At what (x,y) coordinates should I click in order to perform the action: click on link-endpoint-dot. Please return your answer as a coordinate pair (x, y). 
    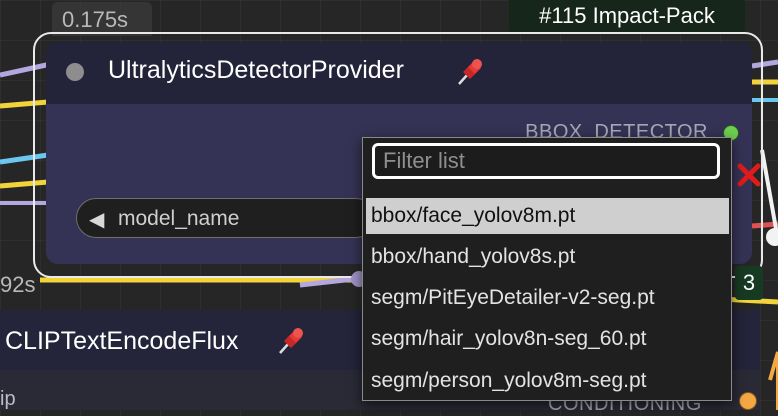
    Looking at the image, I should click on (772, 237).